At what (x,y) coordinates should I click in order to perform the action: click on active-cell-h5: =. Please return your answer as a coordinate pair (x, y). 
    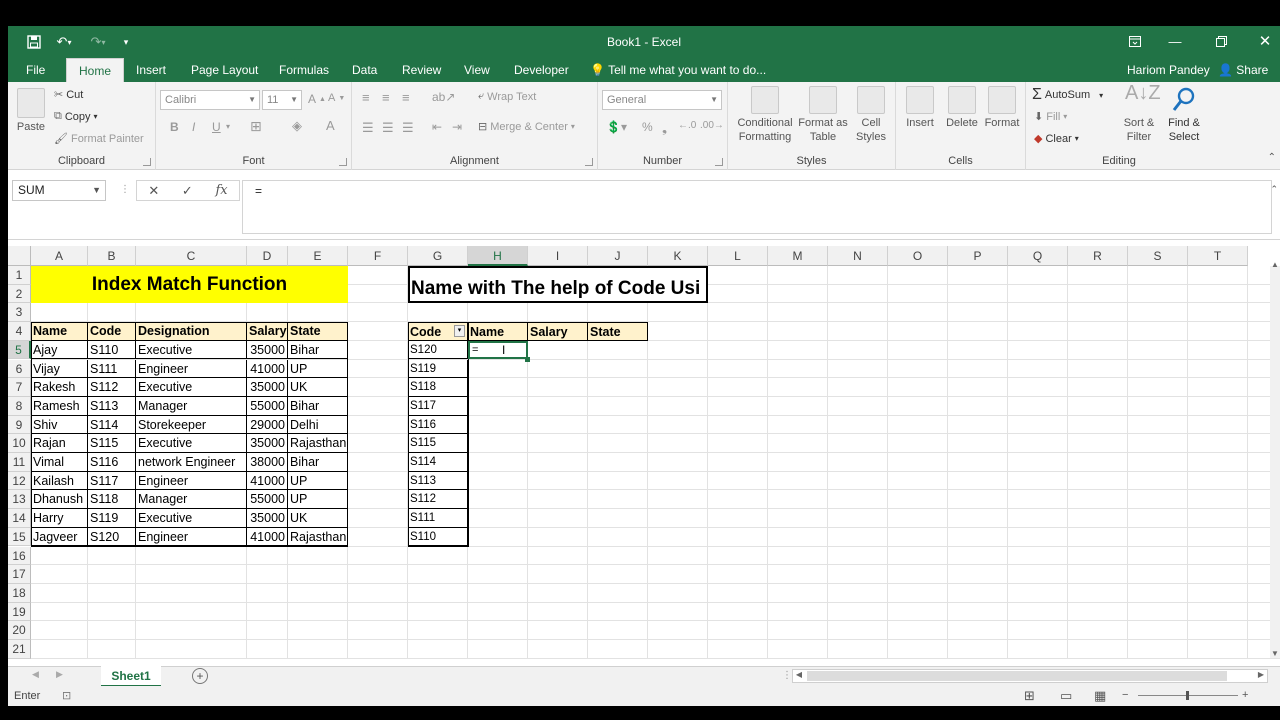
    Looking at the image, I should click on (498, 350).